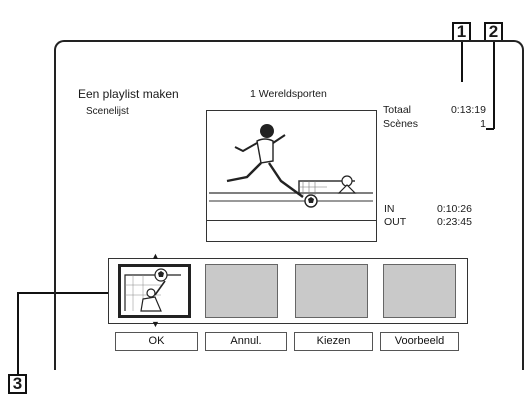 The image size is (531, 404). I want to click on scene-preview, so click(291, 176).